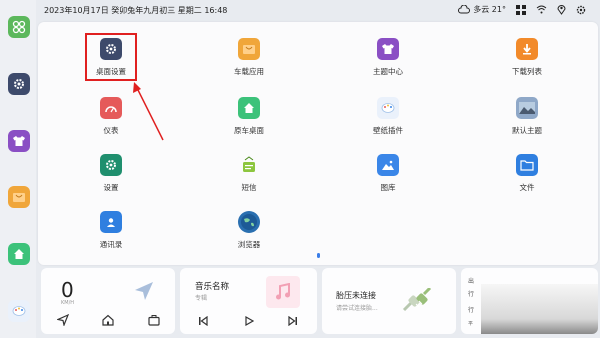 The width and height of the screenshot is (600, 338). Describe the element at coordinates (471, 281) in the screenshot. I see `trip-line-1: 出` at that location.